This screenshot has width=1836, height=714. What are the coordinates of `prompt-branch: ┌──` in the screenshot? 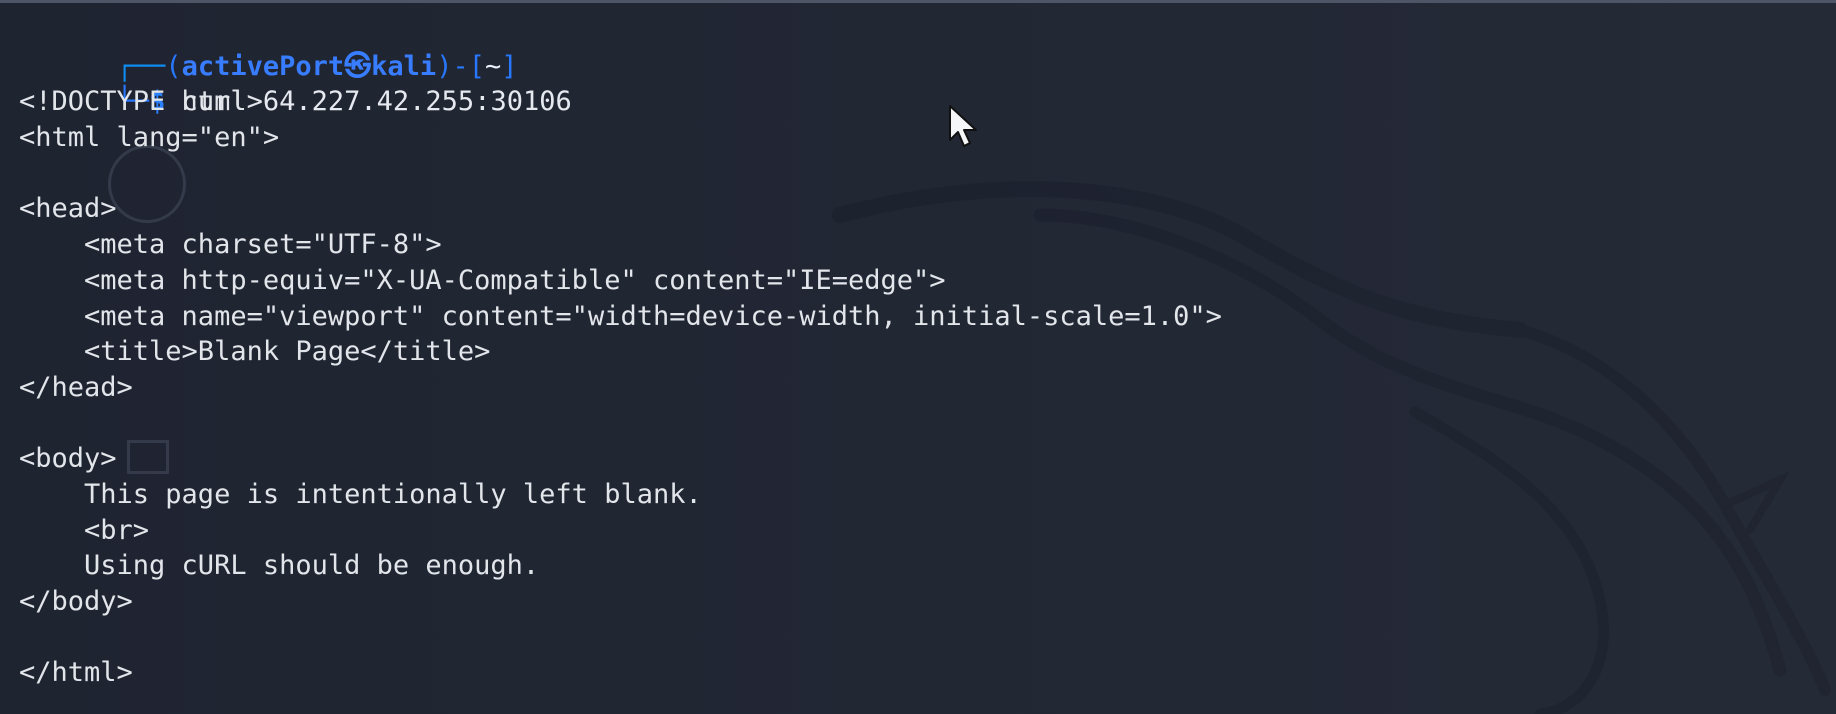 It's located at (141, 66).